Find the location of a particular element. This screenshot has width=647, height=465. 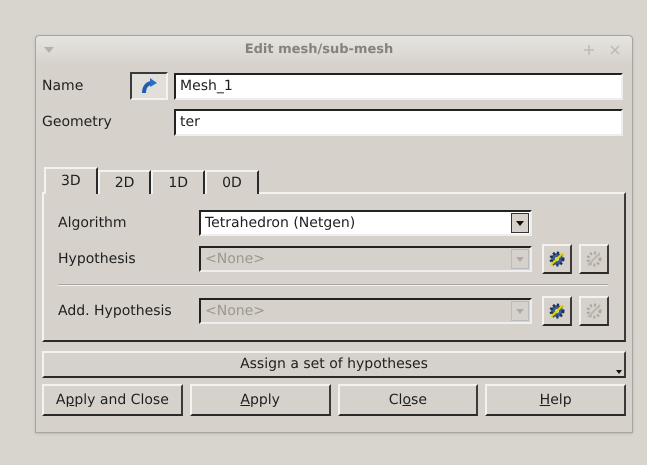

field-label: Geometry is located at coordinates (77, 122).